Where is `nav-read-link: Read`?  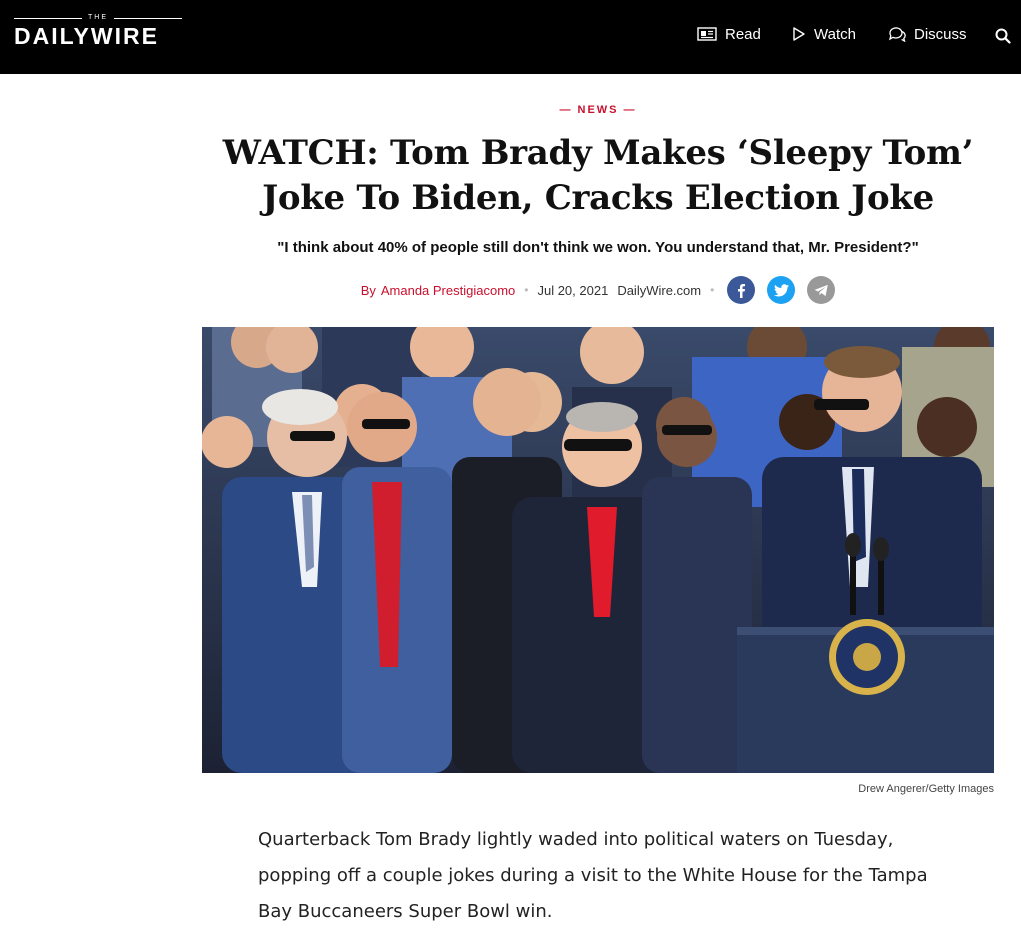
nav-read-link: Read is located at coordinates (729, 34).